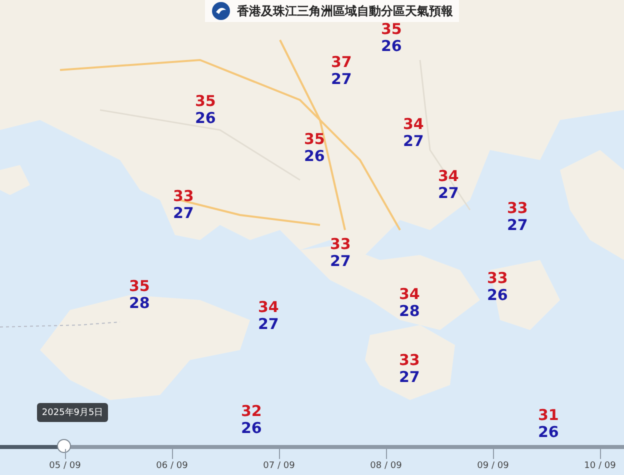 The width and height of the screenshot is (624, 475). I want to click on date-tooltip: 2025年9月5日, so click(72, 412).